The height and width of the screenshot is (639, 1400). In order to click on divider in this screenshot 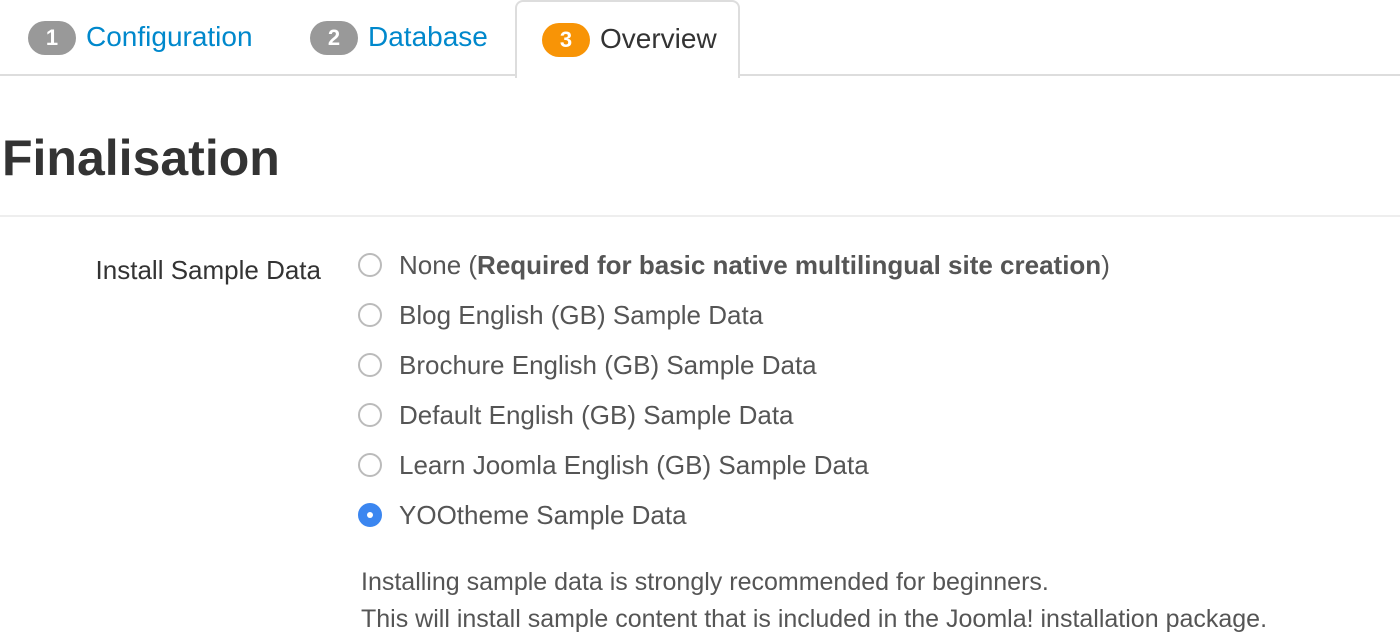, I will do `click(700, 216)`.